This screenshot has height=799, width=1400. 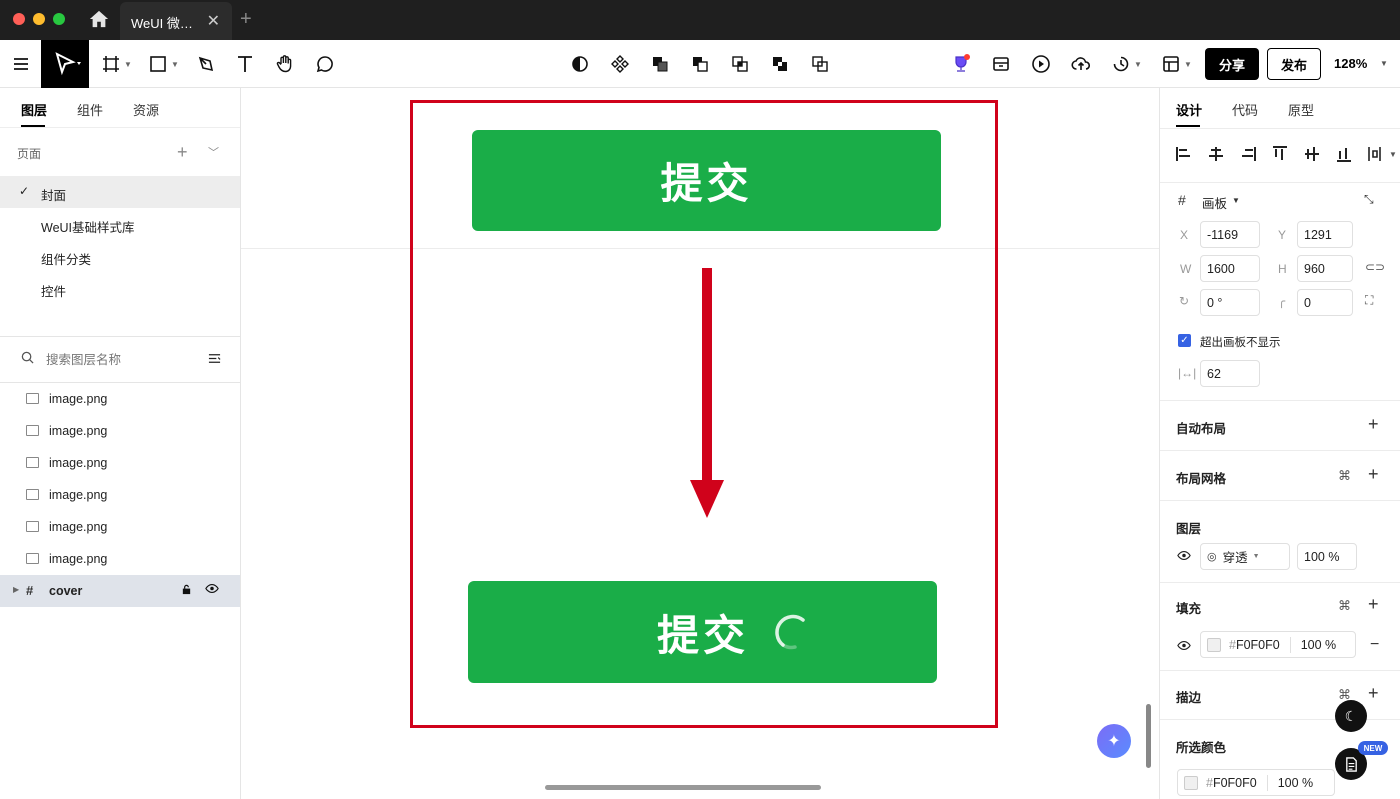 What do you see at coordinates (1235, 783) in the screenshot?
I see `selected-hex-value: F0F0F0` at bounding box center [1235, 783].